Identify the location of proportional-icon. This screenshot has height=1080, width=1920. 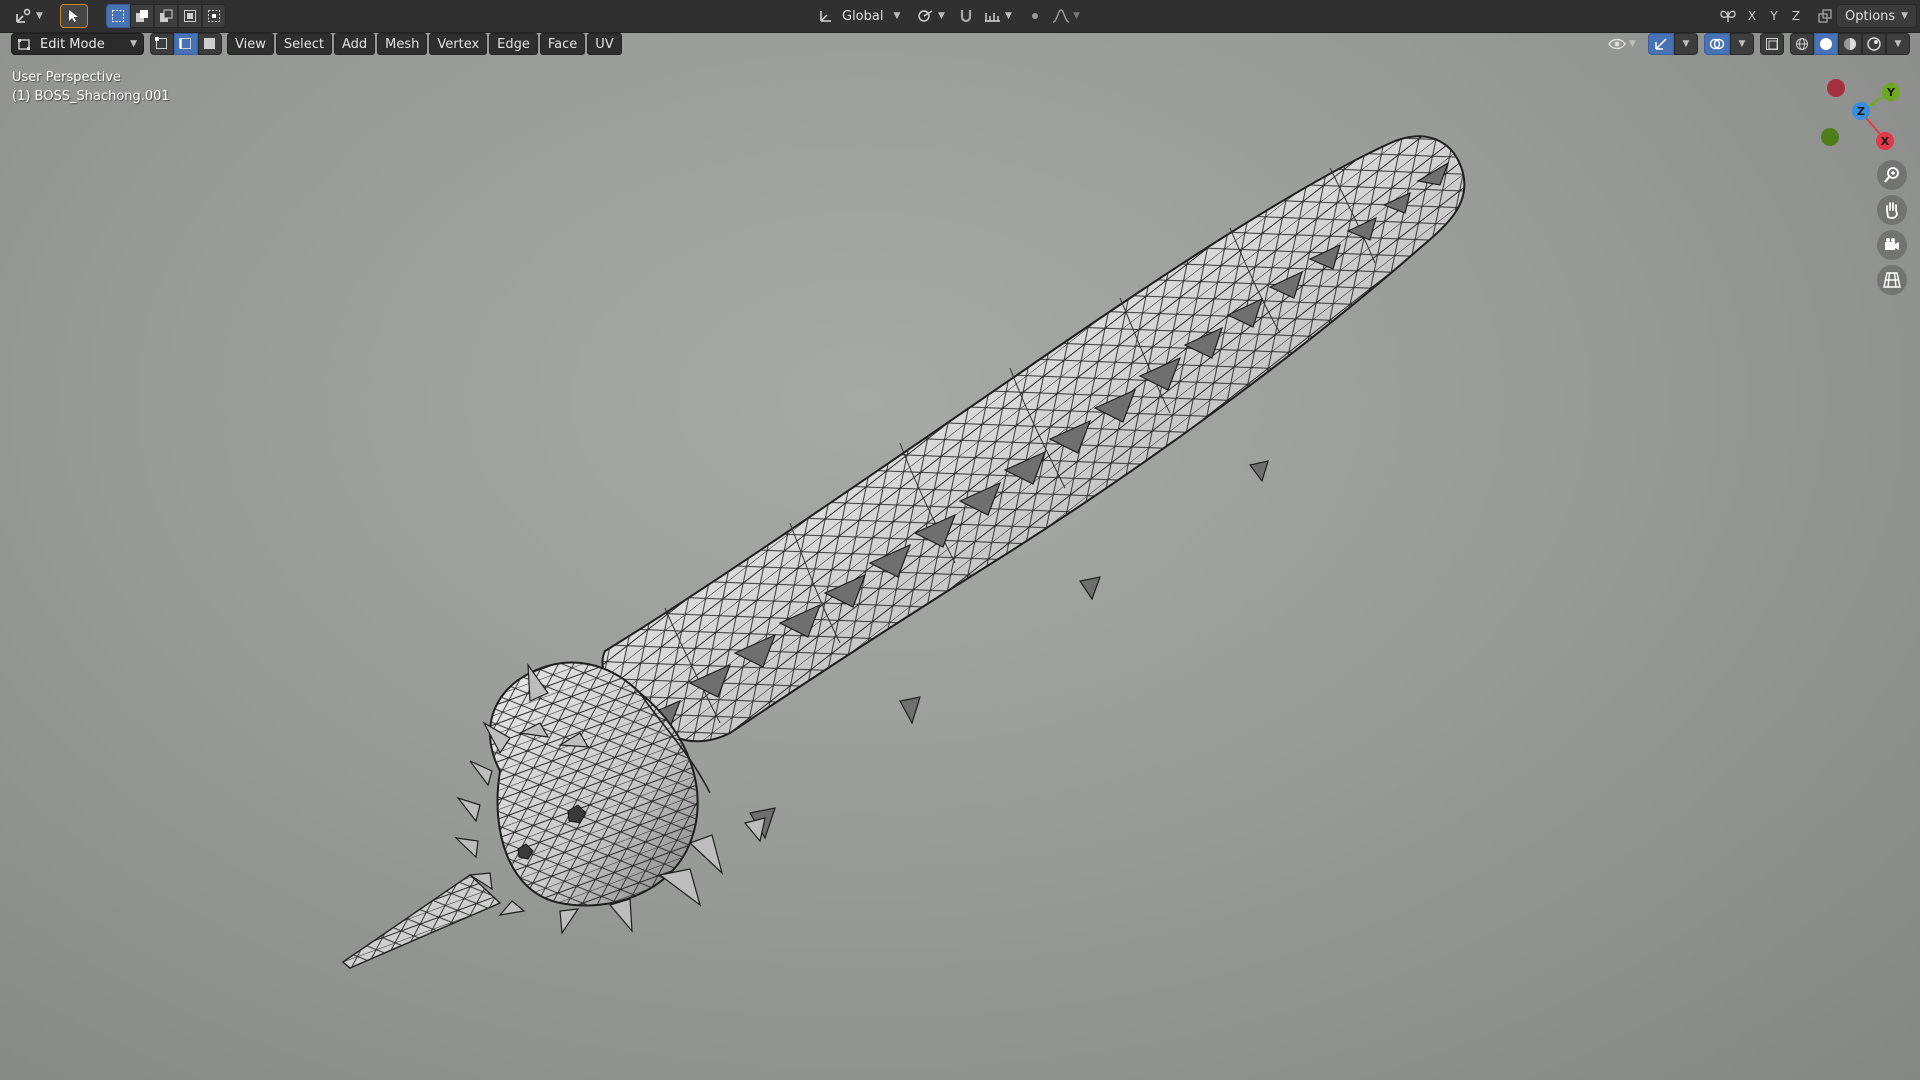
(1035, 16).